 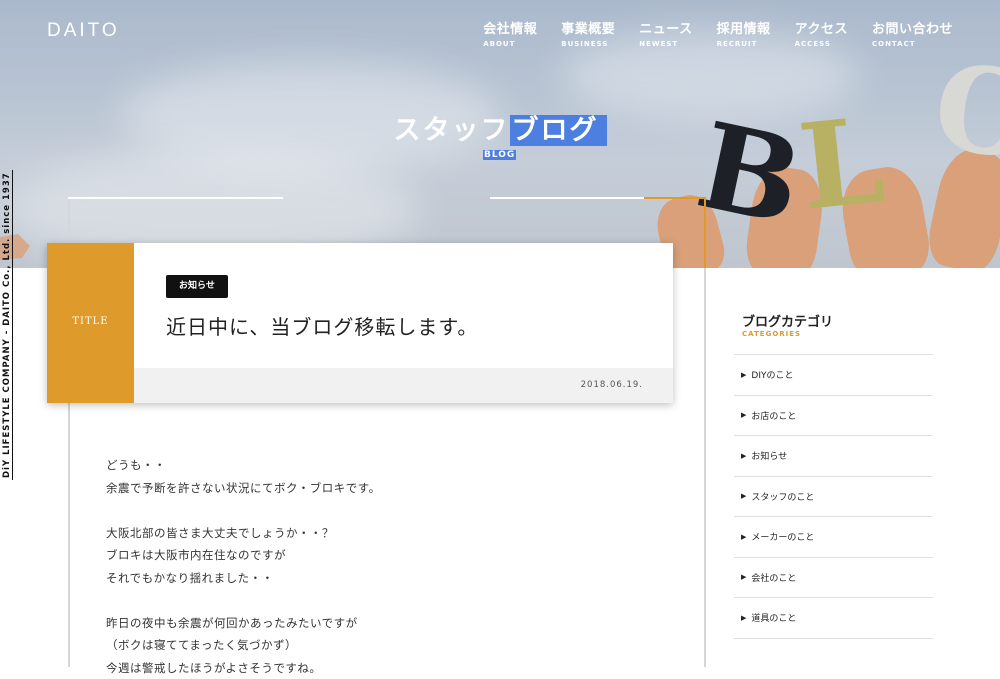 What do you see at coordinates (833, 456) in the screenshot?
I see `category-item-news: ▶ お知らせ` at bounding box center [833, 456].